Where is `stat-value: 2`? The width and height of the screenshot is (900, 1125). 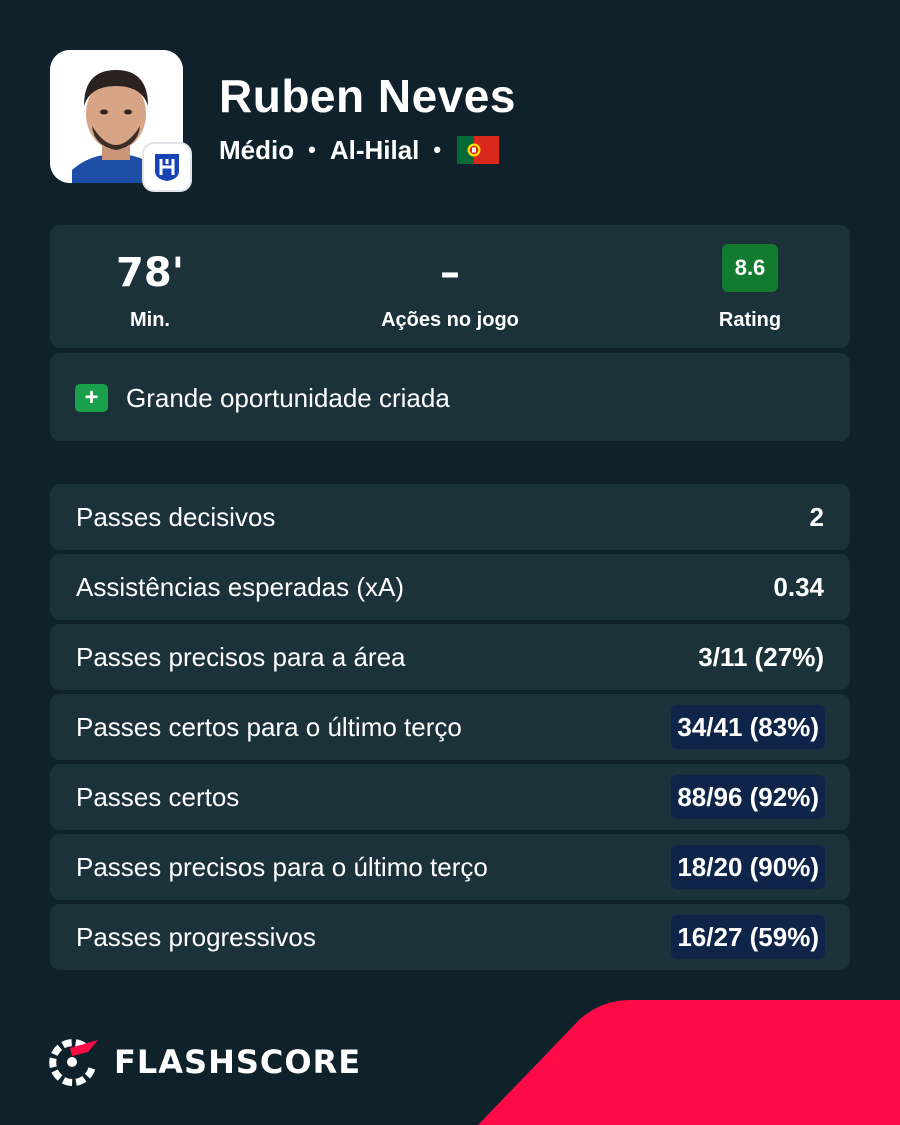
stat-value: 2 is located at coordinates (816, 517).